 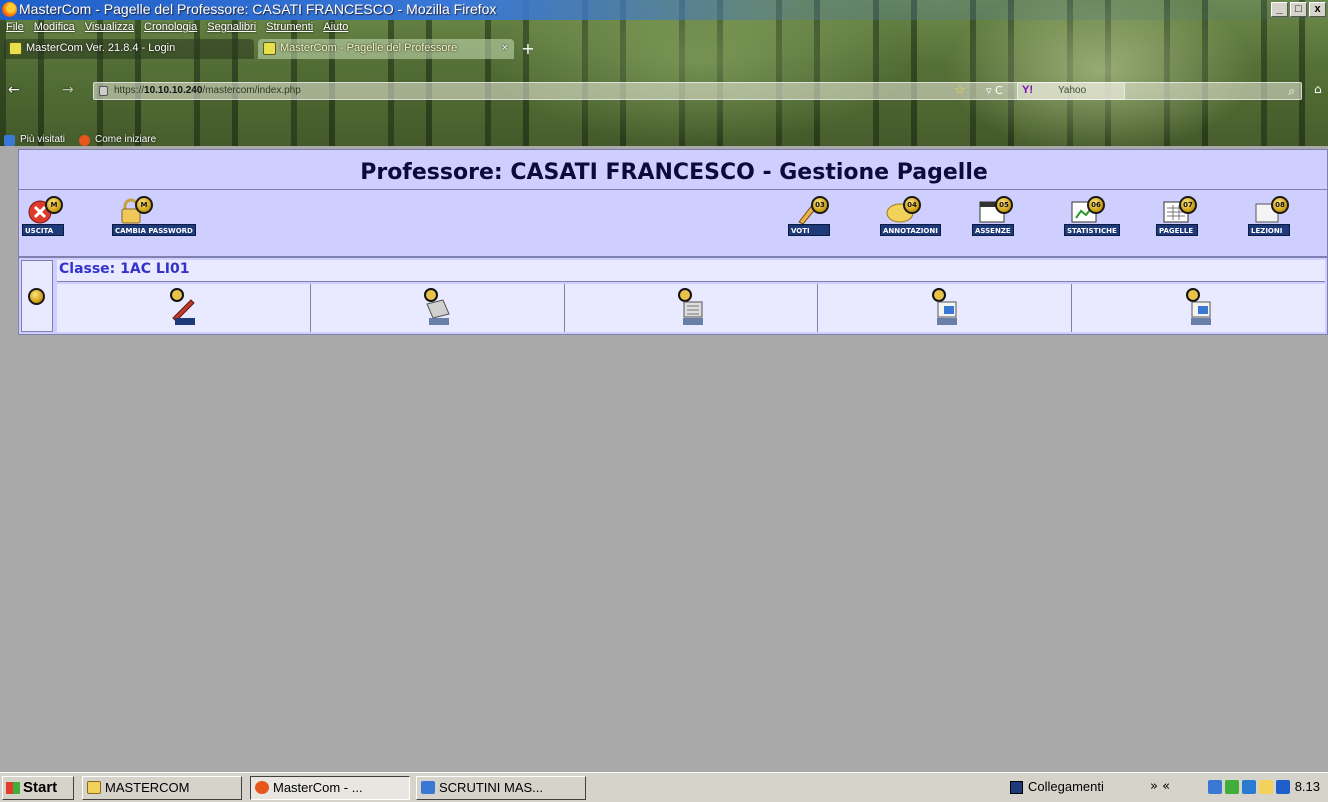 What do you see at coordinates (1232, 787) in the screenshot?
I see `update-icon` at bounding box center [1232, 787].